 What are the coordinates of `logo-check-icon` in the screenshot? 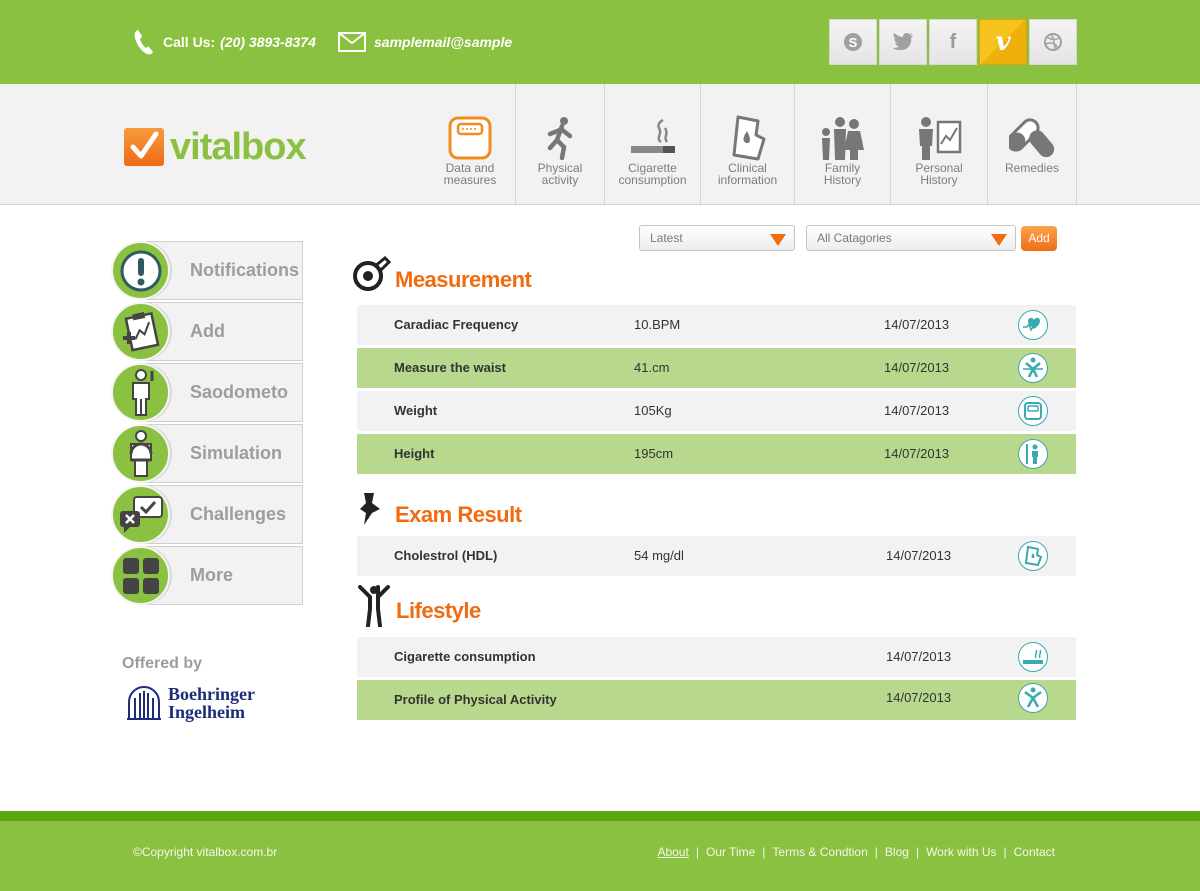 It's located at (144, 147).